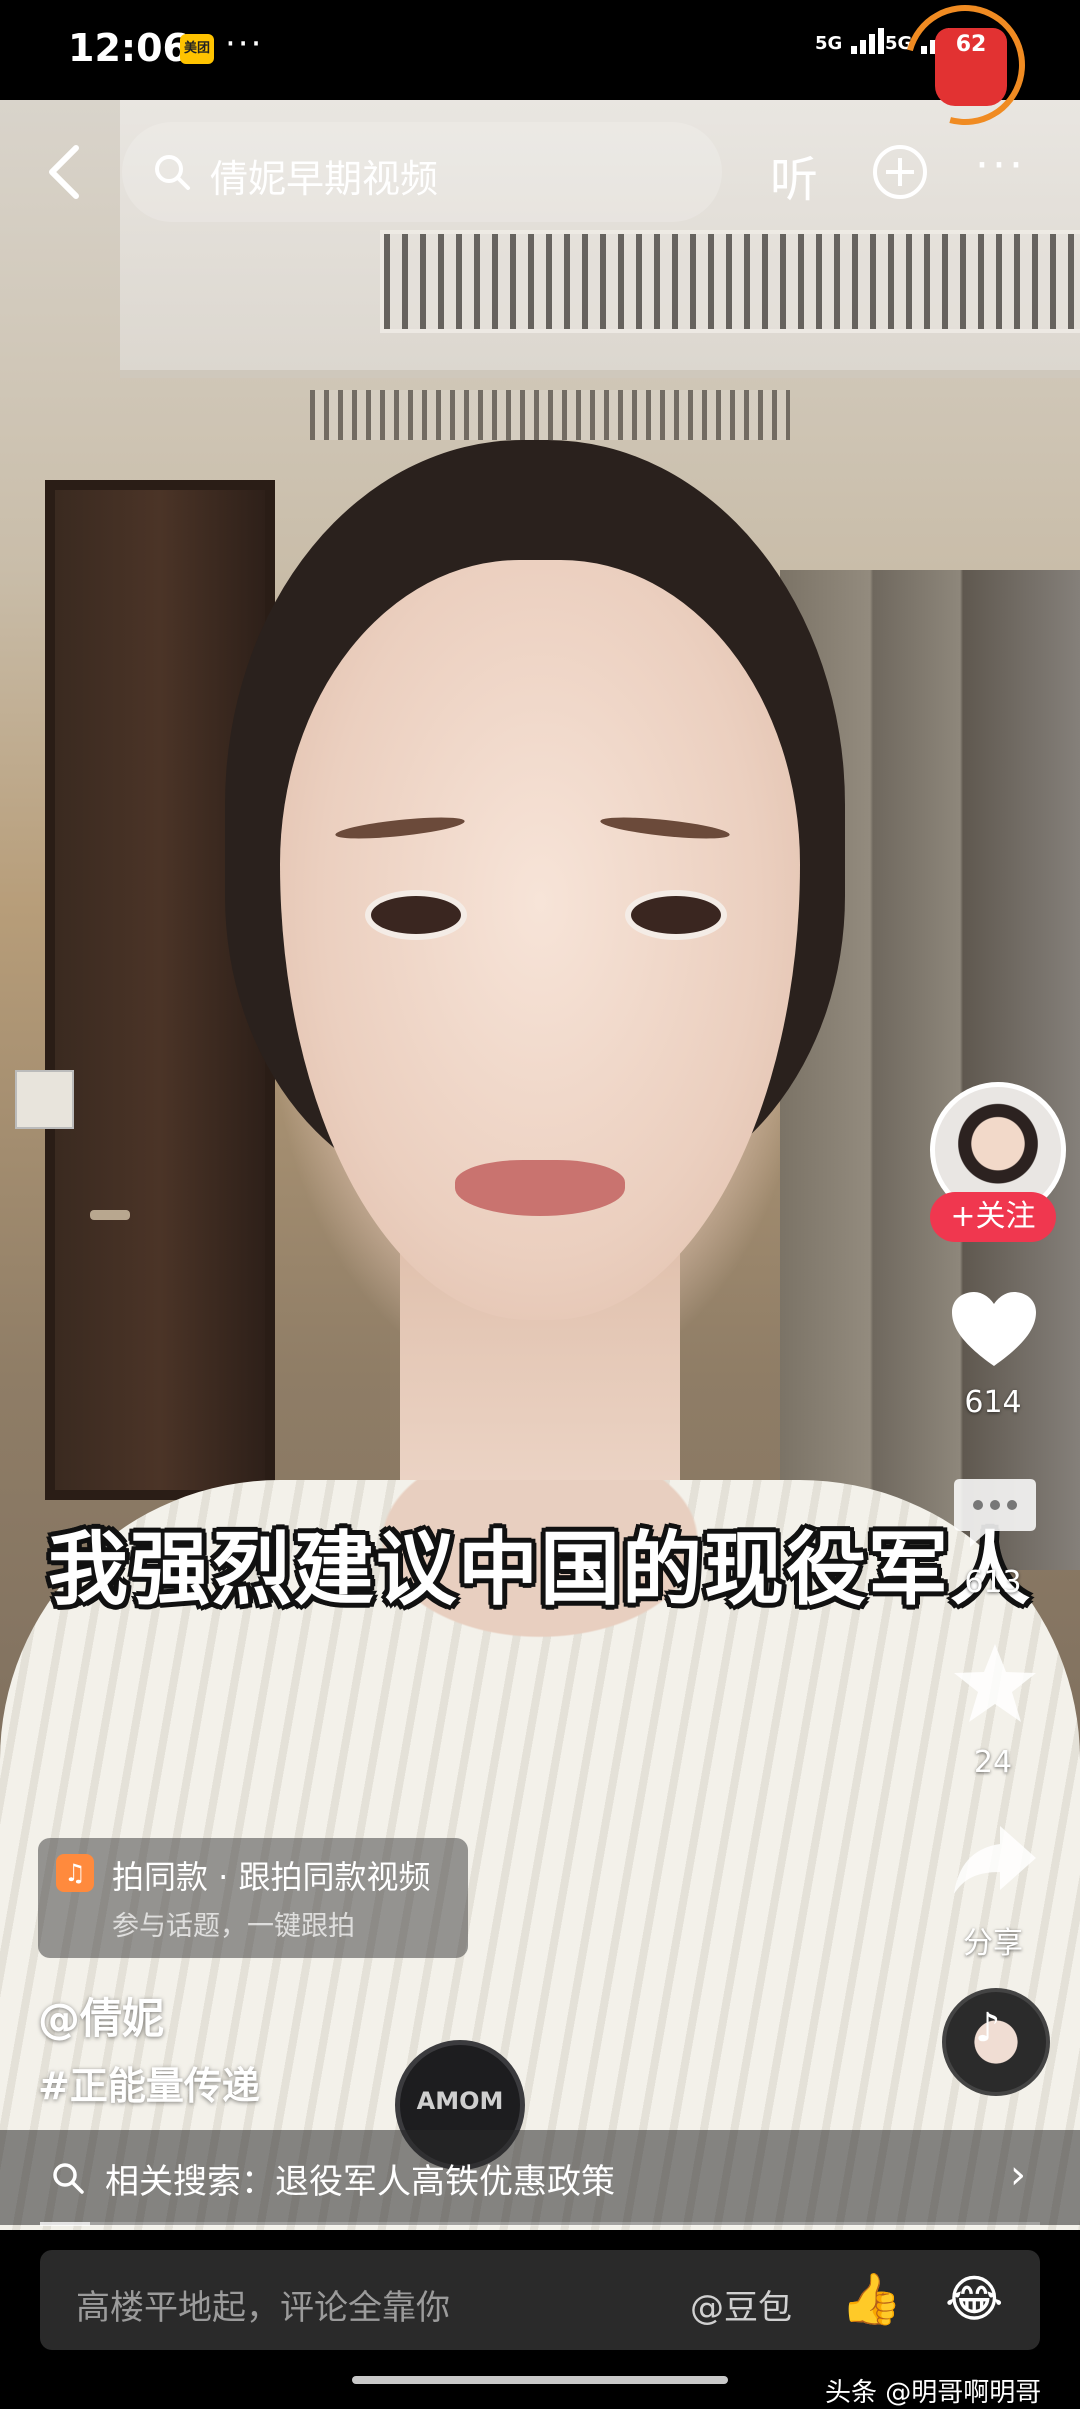 The image size is (1080, 2409). I want to click on comment-input: 高楼平地起，评论全靠你 @豆包 👍 😂, so click(540, 2300).